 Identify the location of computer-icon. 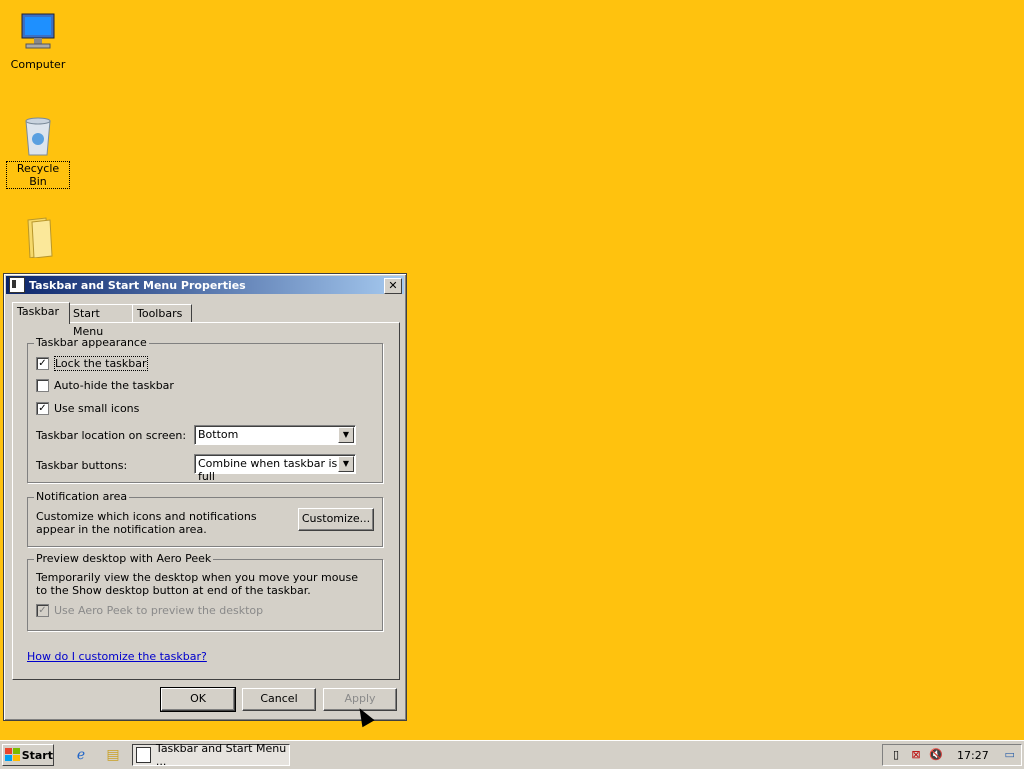
(38, 32).